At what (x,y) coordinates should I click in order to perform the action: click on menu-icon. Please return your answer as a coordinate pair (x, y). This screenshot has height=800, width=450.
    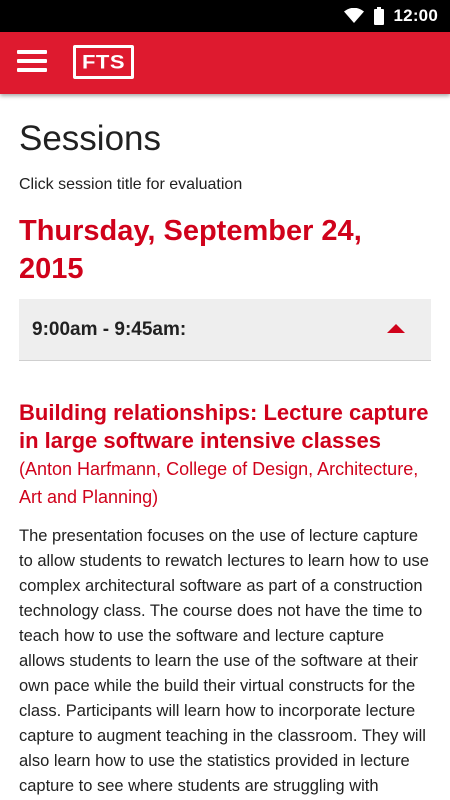
    Looking at the image, I should click on (32, 63).